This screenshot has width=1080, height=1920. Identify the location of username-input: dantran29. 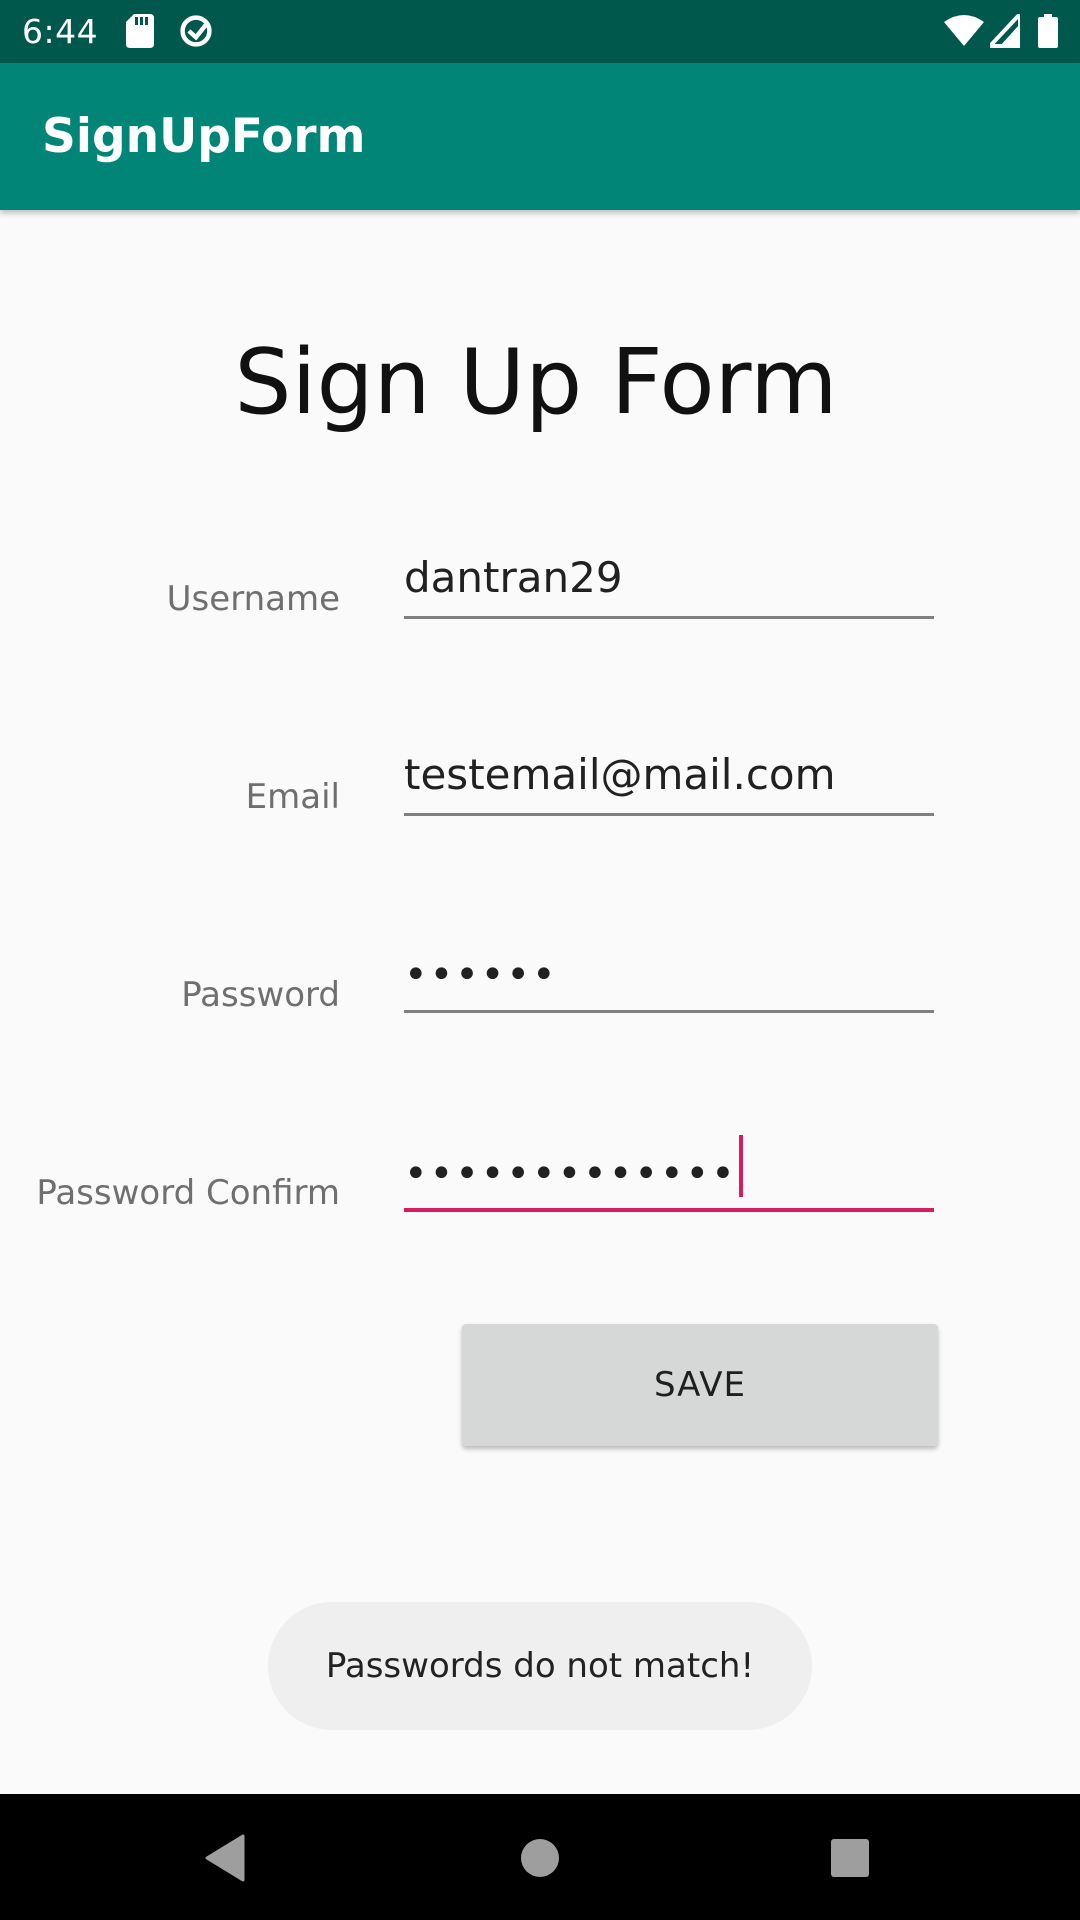
(669, 586).